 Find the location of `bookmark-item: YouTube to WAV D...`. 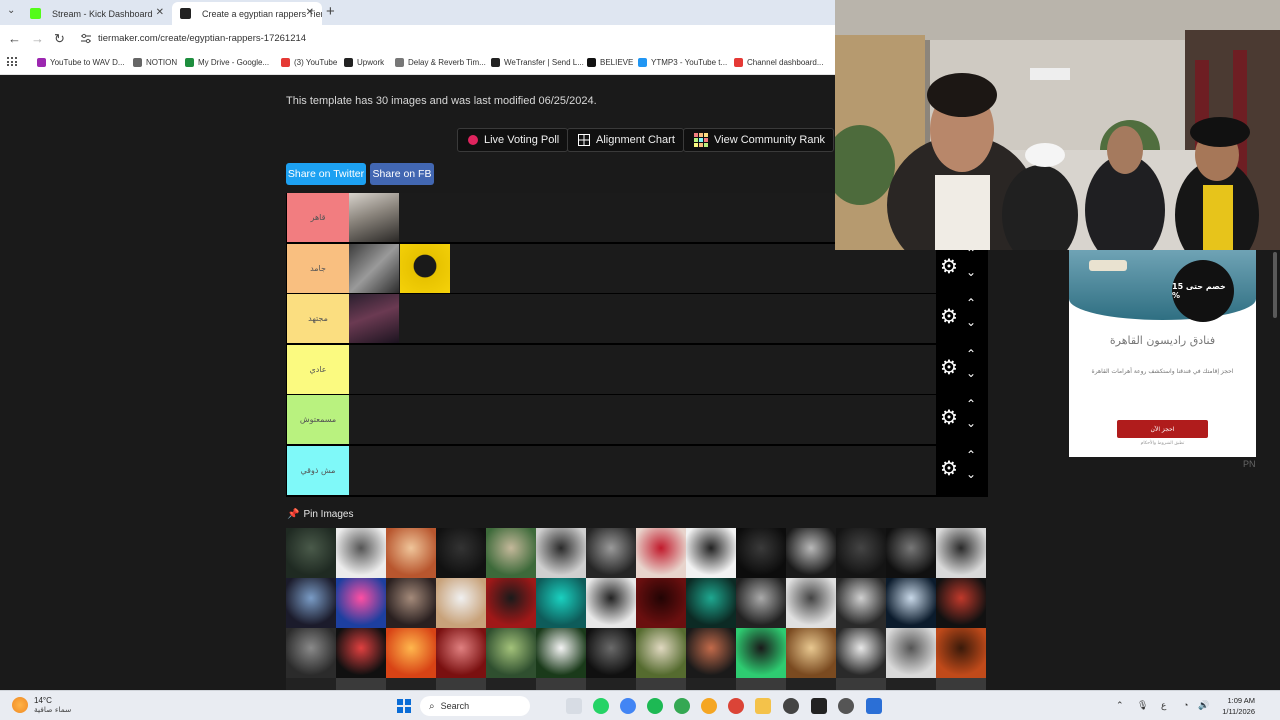

bookmark-item: YouTube to WAV D... is located at coordinates (81, 62).